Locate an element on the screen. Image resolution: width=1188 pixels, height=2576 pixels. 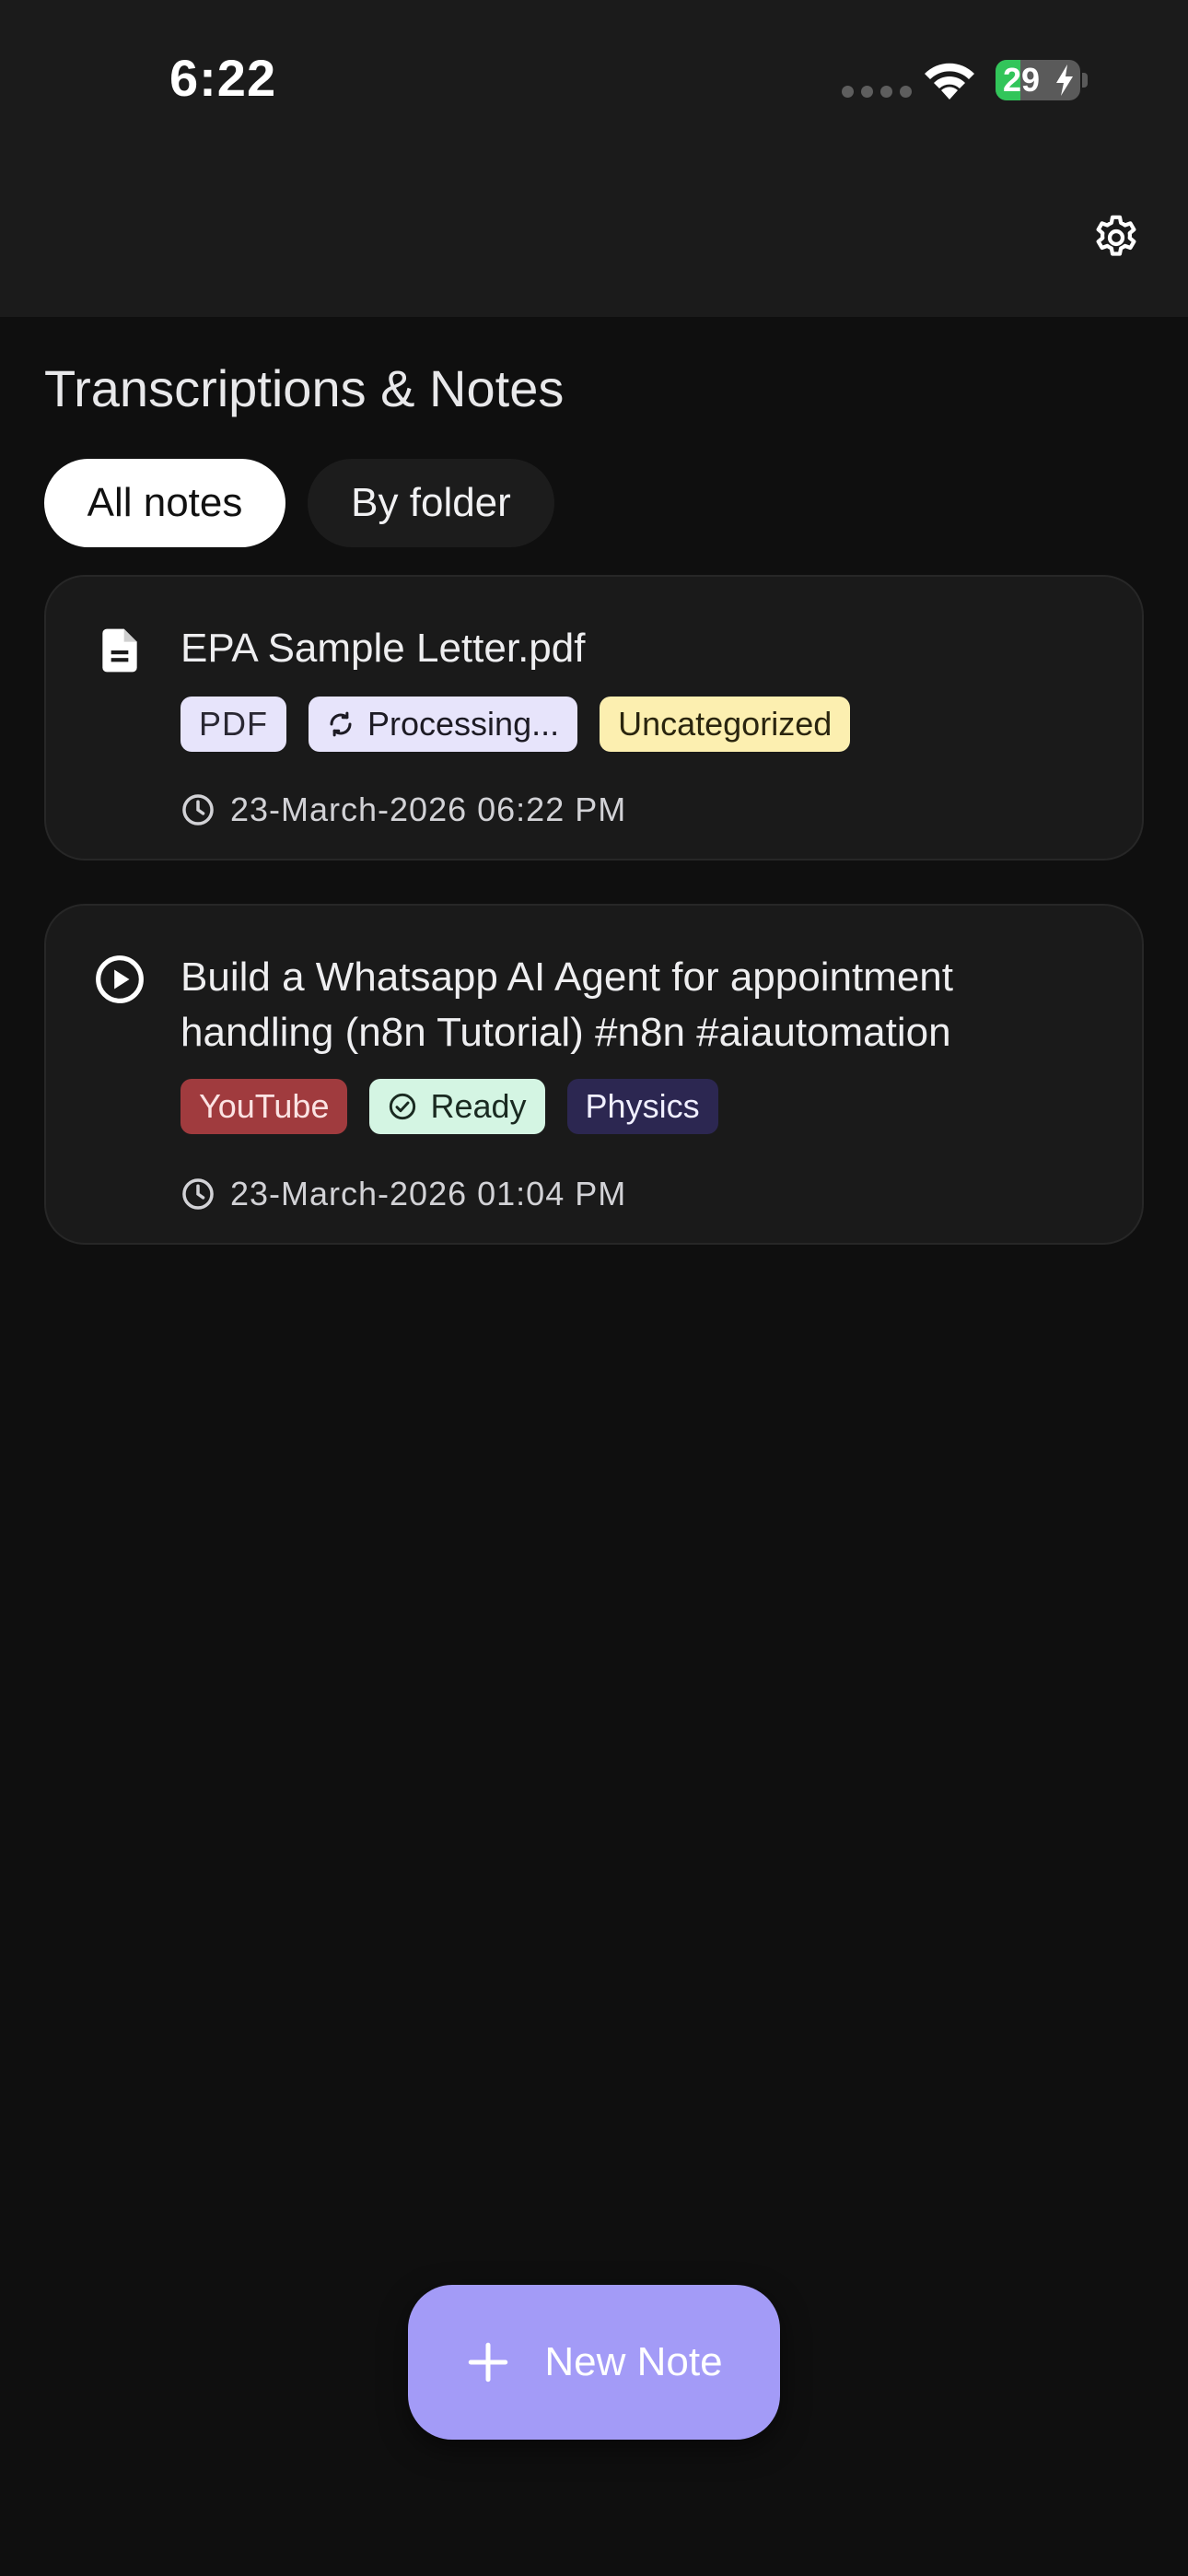
settings-button is located at coordinates (1116, 237).